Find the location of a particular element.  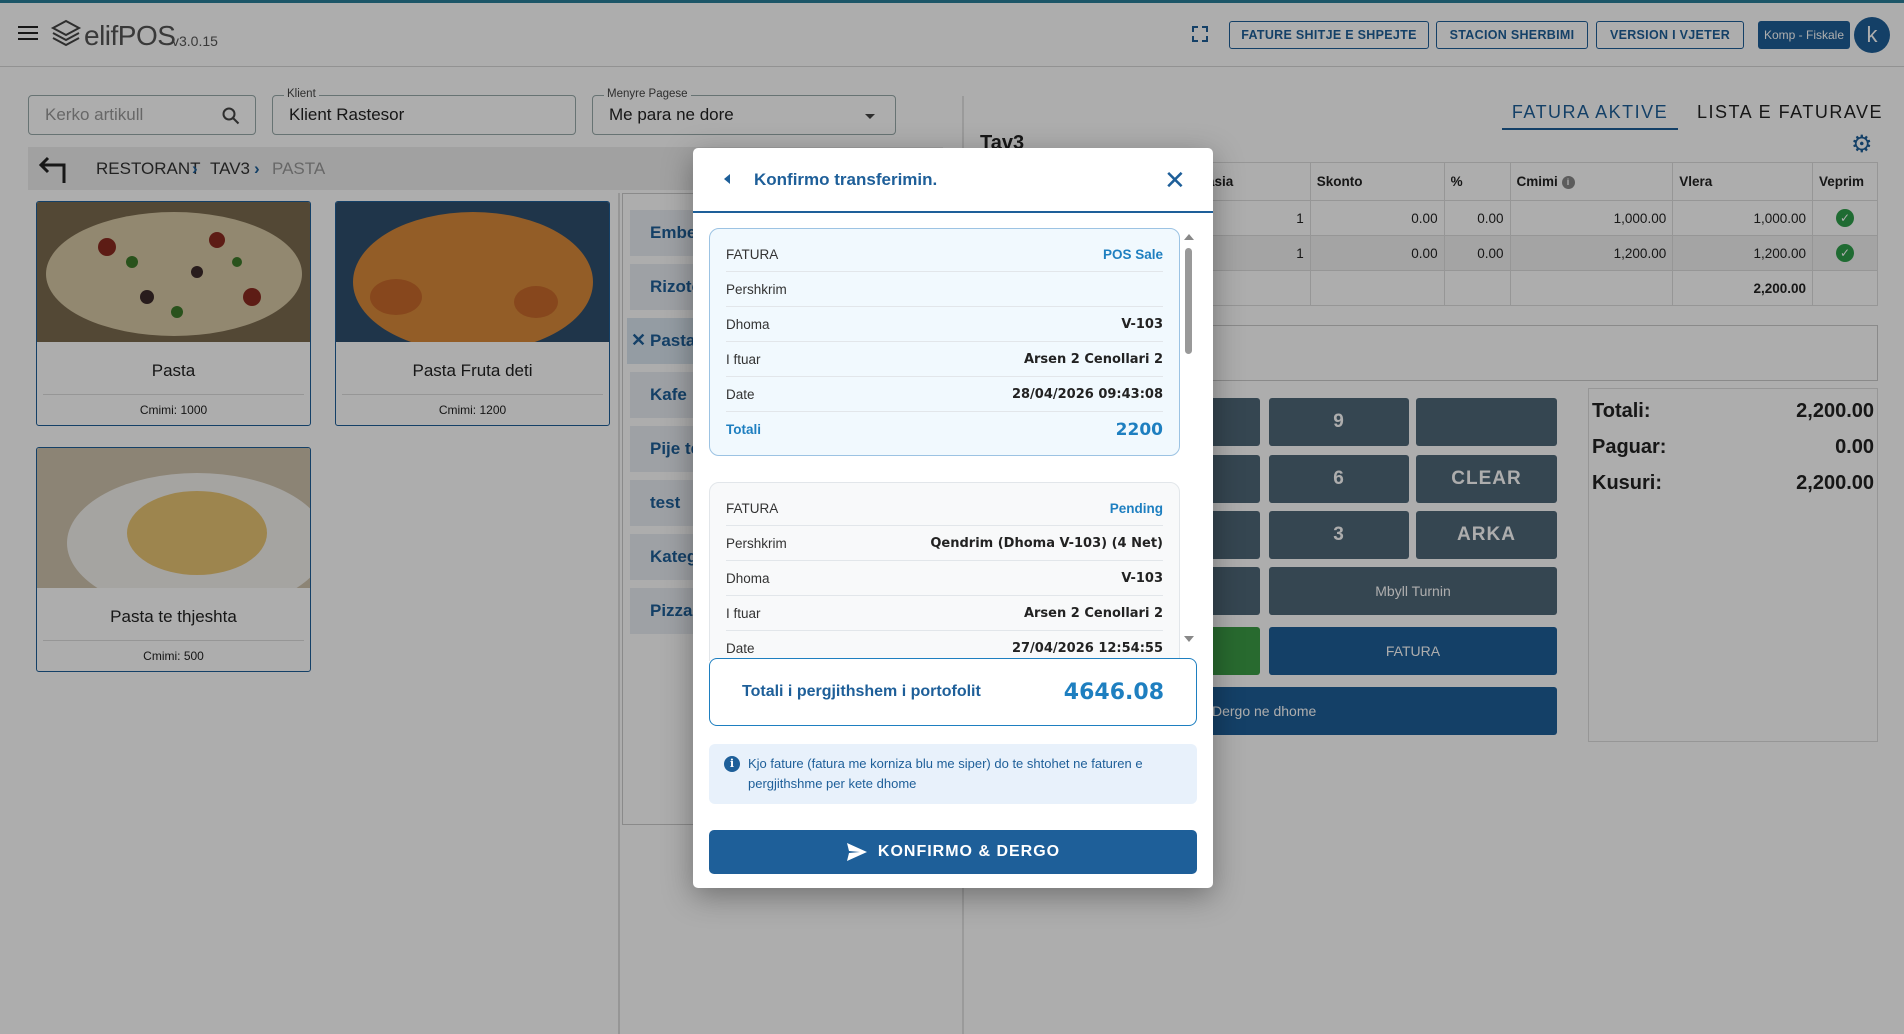

invoice-header-row: FATURA Pending is located at coordinates (944, 508).